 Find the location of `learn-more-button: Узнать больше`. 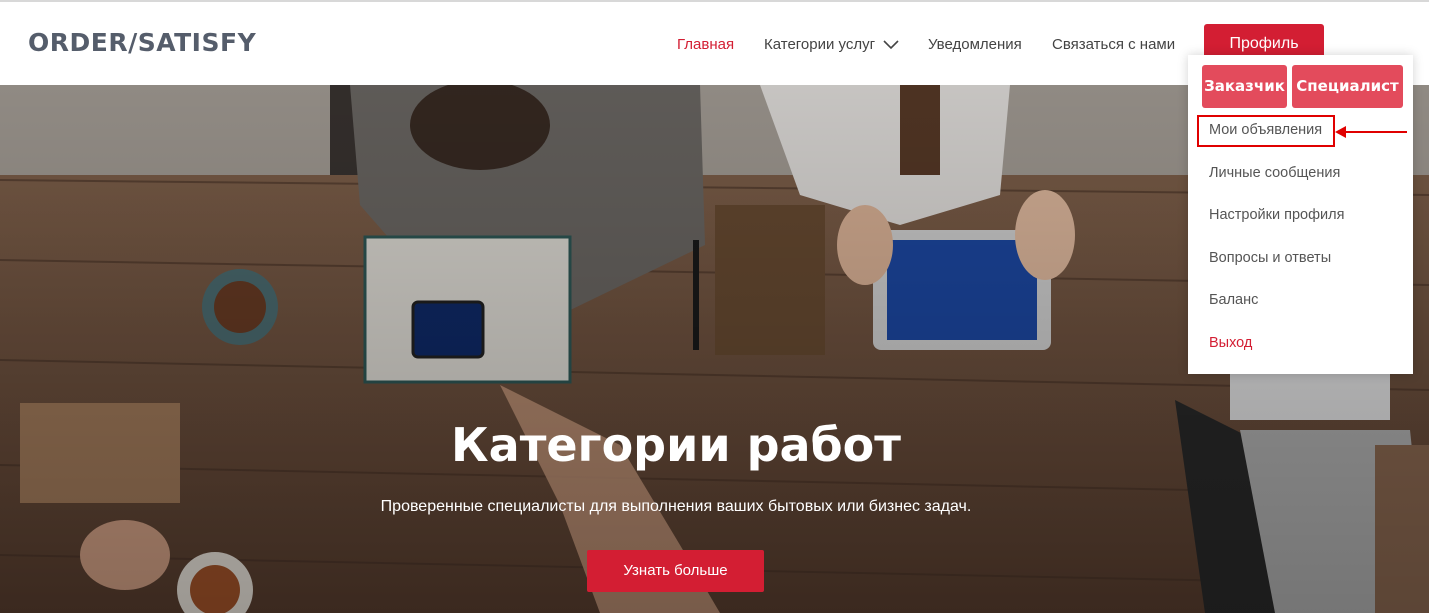

learn-more-button: Узнать больше is located at coordinates (675, 571).